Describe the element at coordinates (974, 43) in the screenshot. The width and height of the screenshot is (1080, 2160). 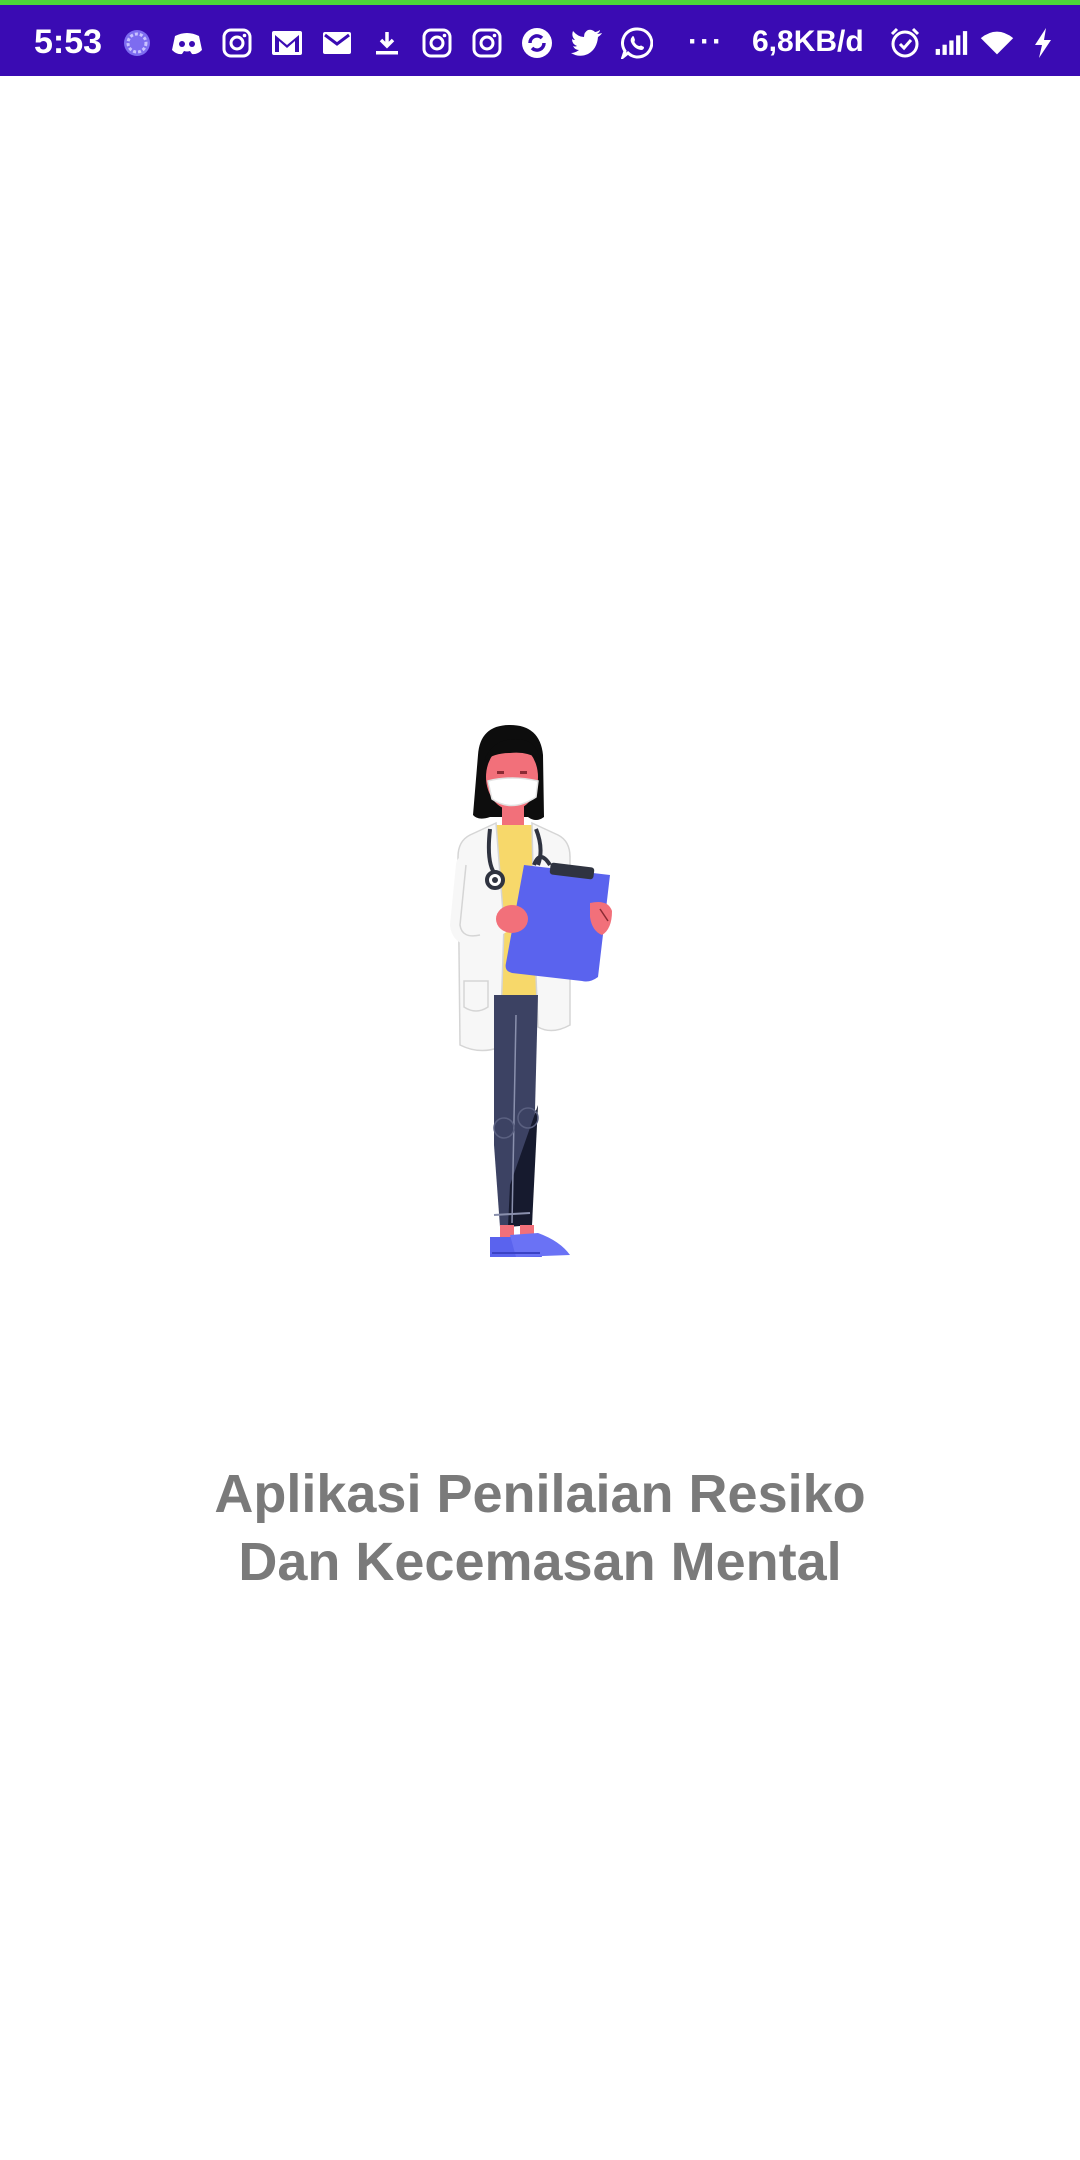
I see `system-icons` at that location.